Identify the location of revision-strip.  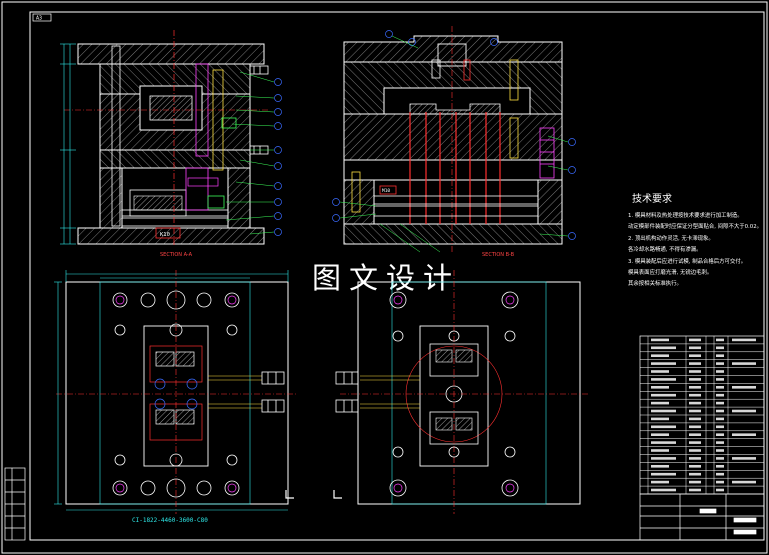
(15, 504).